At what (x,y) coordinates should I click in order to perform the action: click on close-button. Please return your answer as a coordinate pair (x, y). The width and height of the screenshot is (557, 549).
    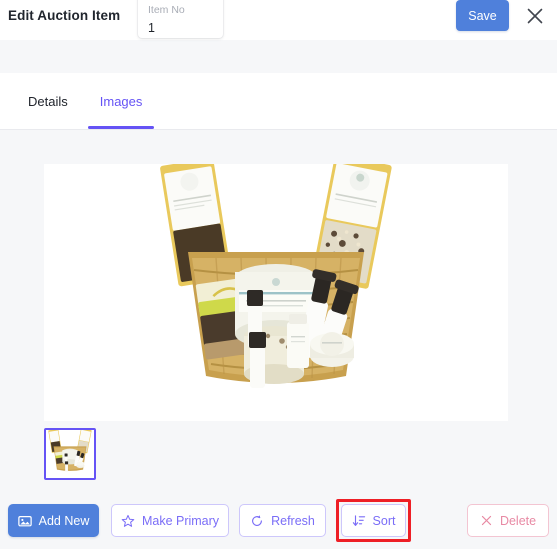
    Looking at the image, I should click on (535, 16).